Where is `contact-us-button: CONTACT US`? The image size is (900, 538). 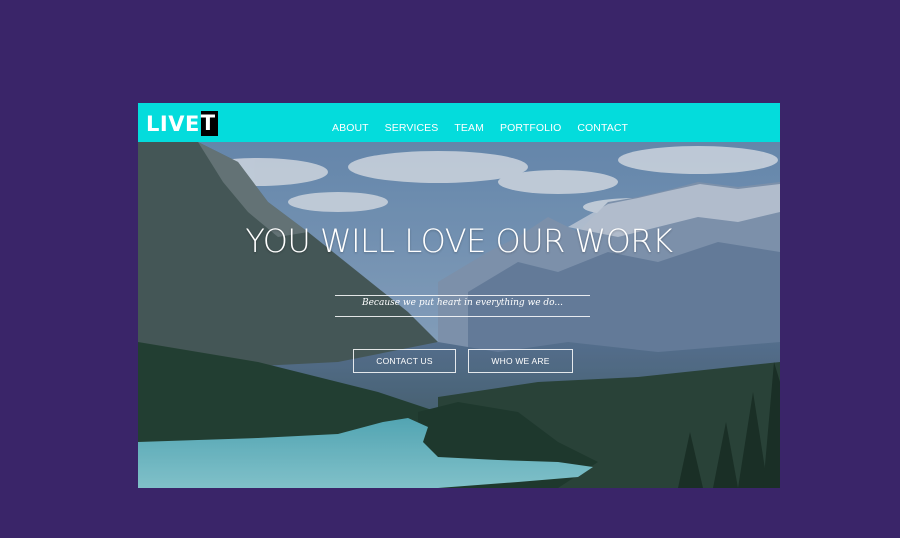
contact-us-button: CONTACT US is located at coordinates (404, 361).